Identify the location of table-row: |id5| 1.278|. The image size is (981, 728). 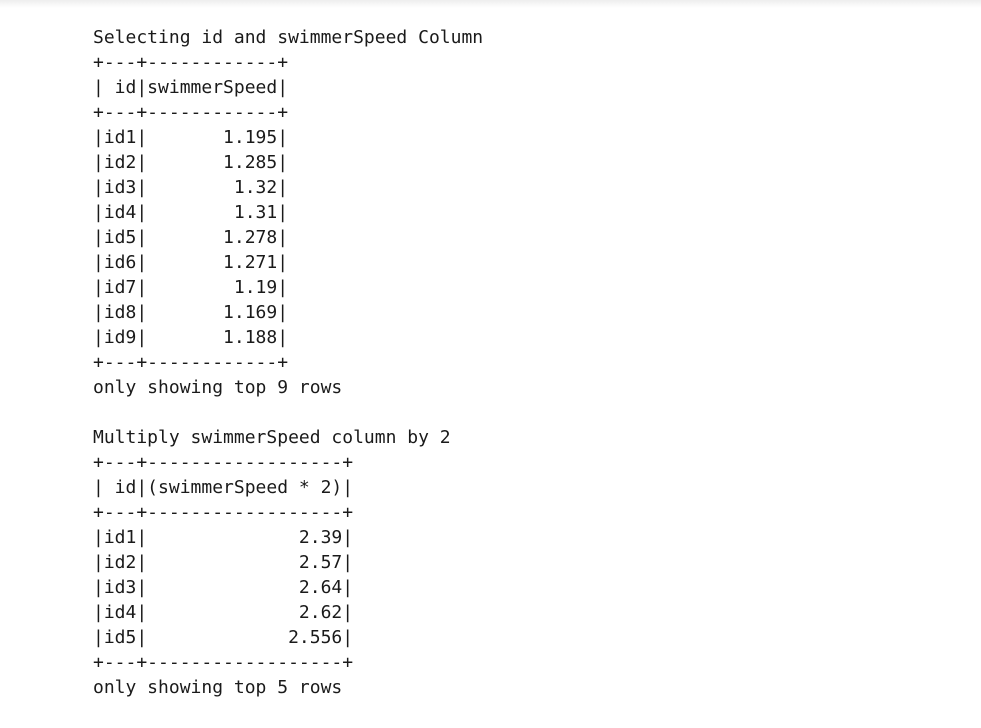
(191, 237).